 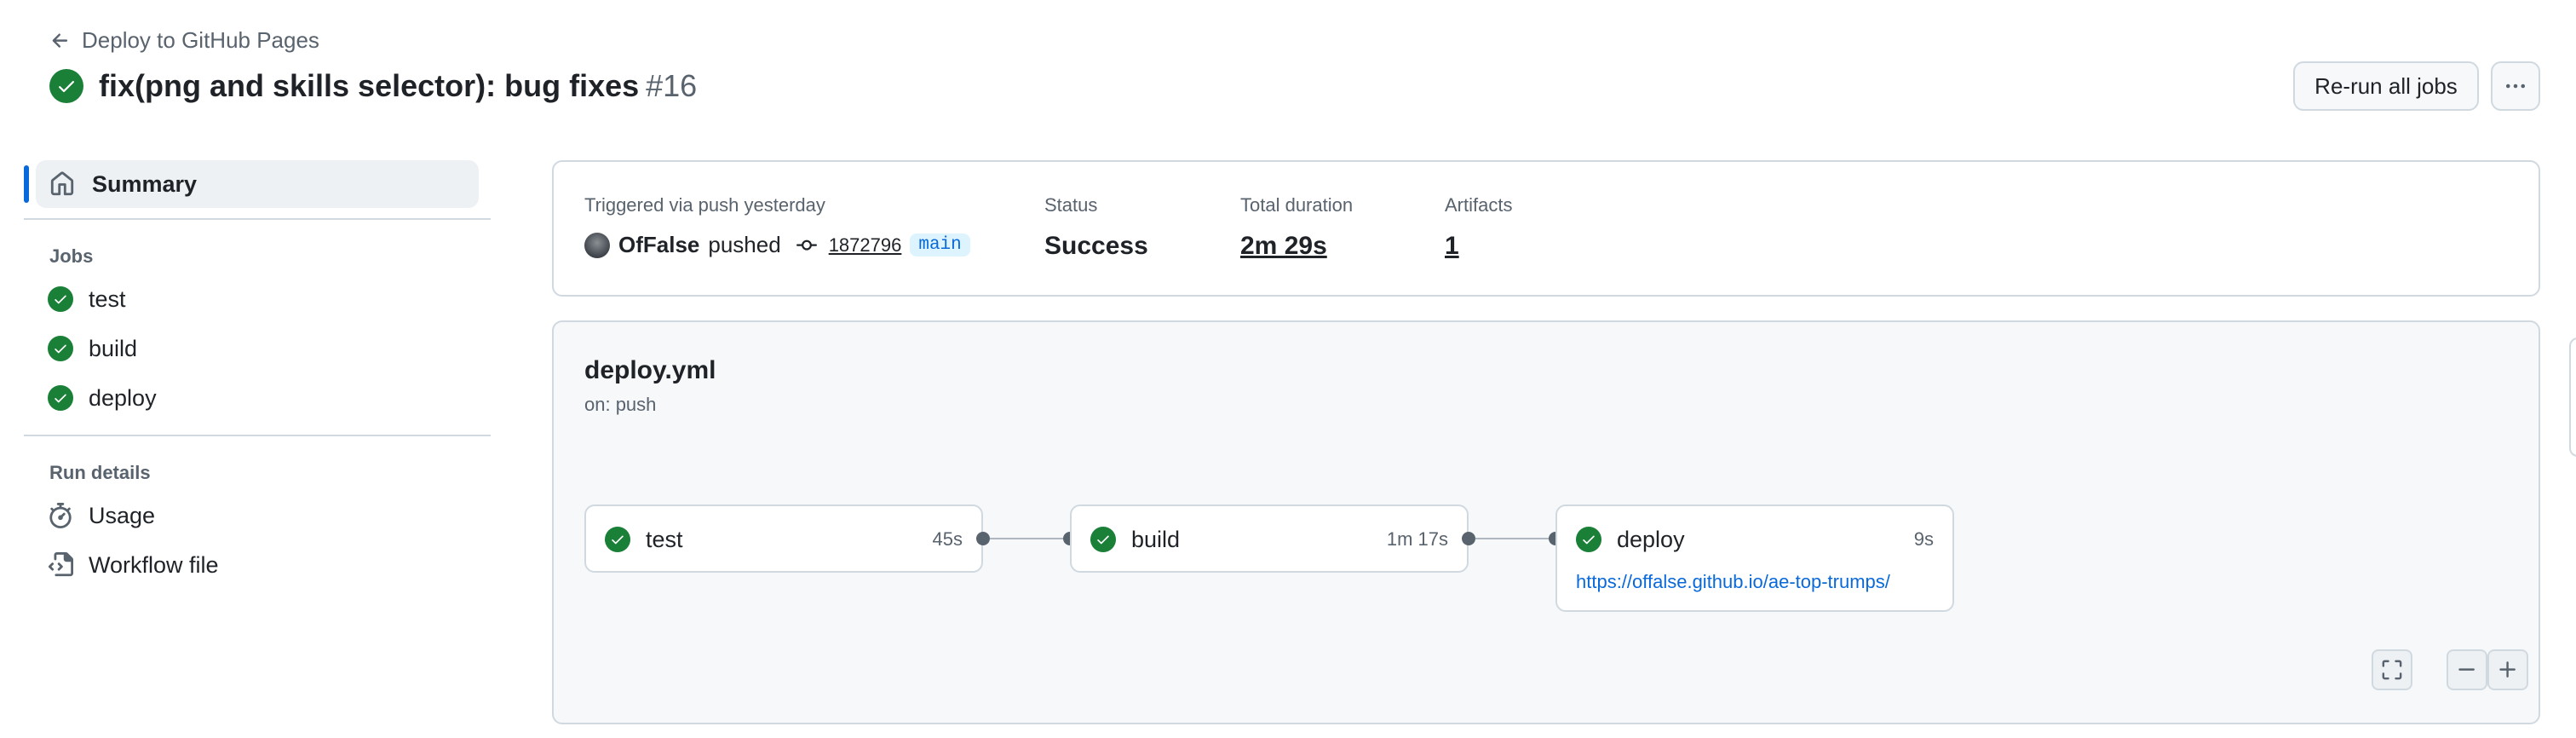 What do you see at coordinates (672, 85) in the screenshot?
I see `run-number: #16` at bounding box center [672, 85].